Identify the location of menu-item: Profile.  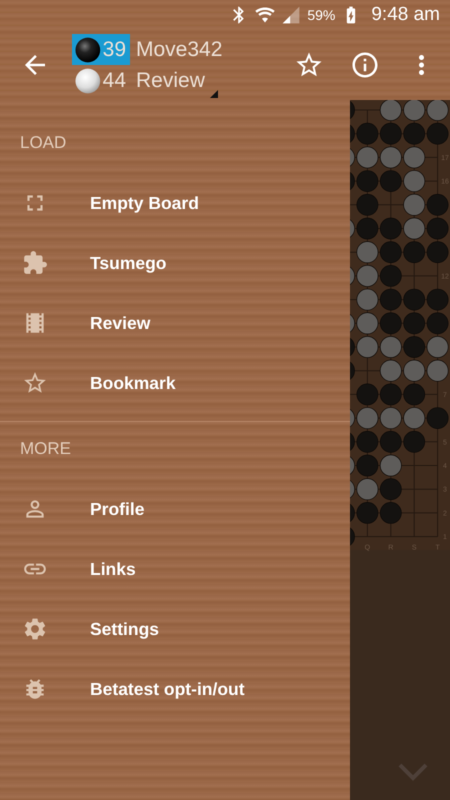
(175, 509).